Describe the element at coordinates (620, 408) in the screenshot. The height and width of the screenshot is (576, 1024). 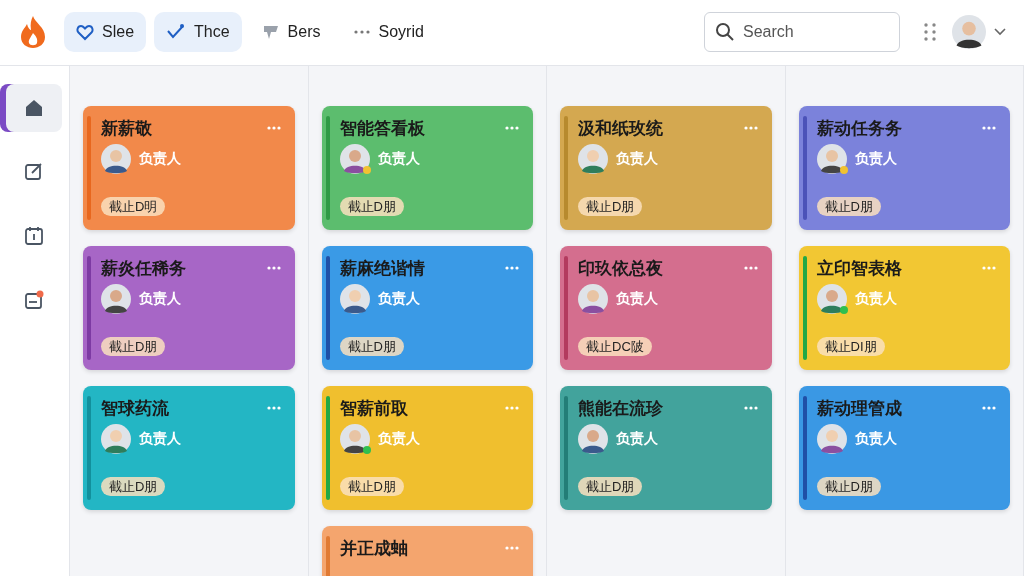
I see `card-title: 熊能在流珍` at that location.